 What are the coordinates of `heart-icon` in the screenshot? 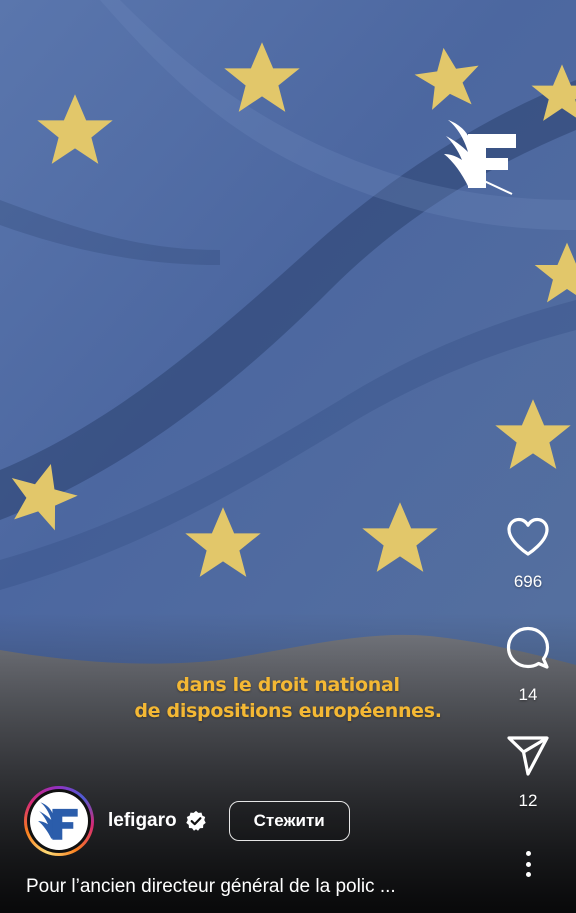 It's located at (528, 537).